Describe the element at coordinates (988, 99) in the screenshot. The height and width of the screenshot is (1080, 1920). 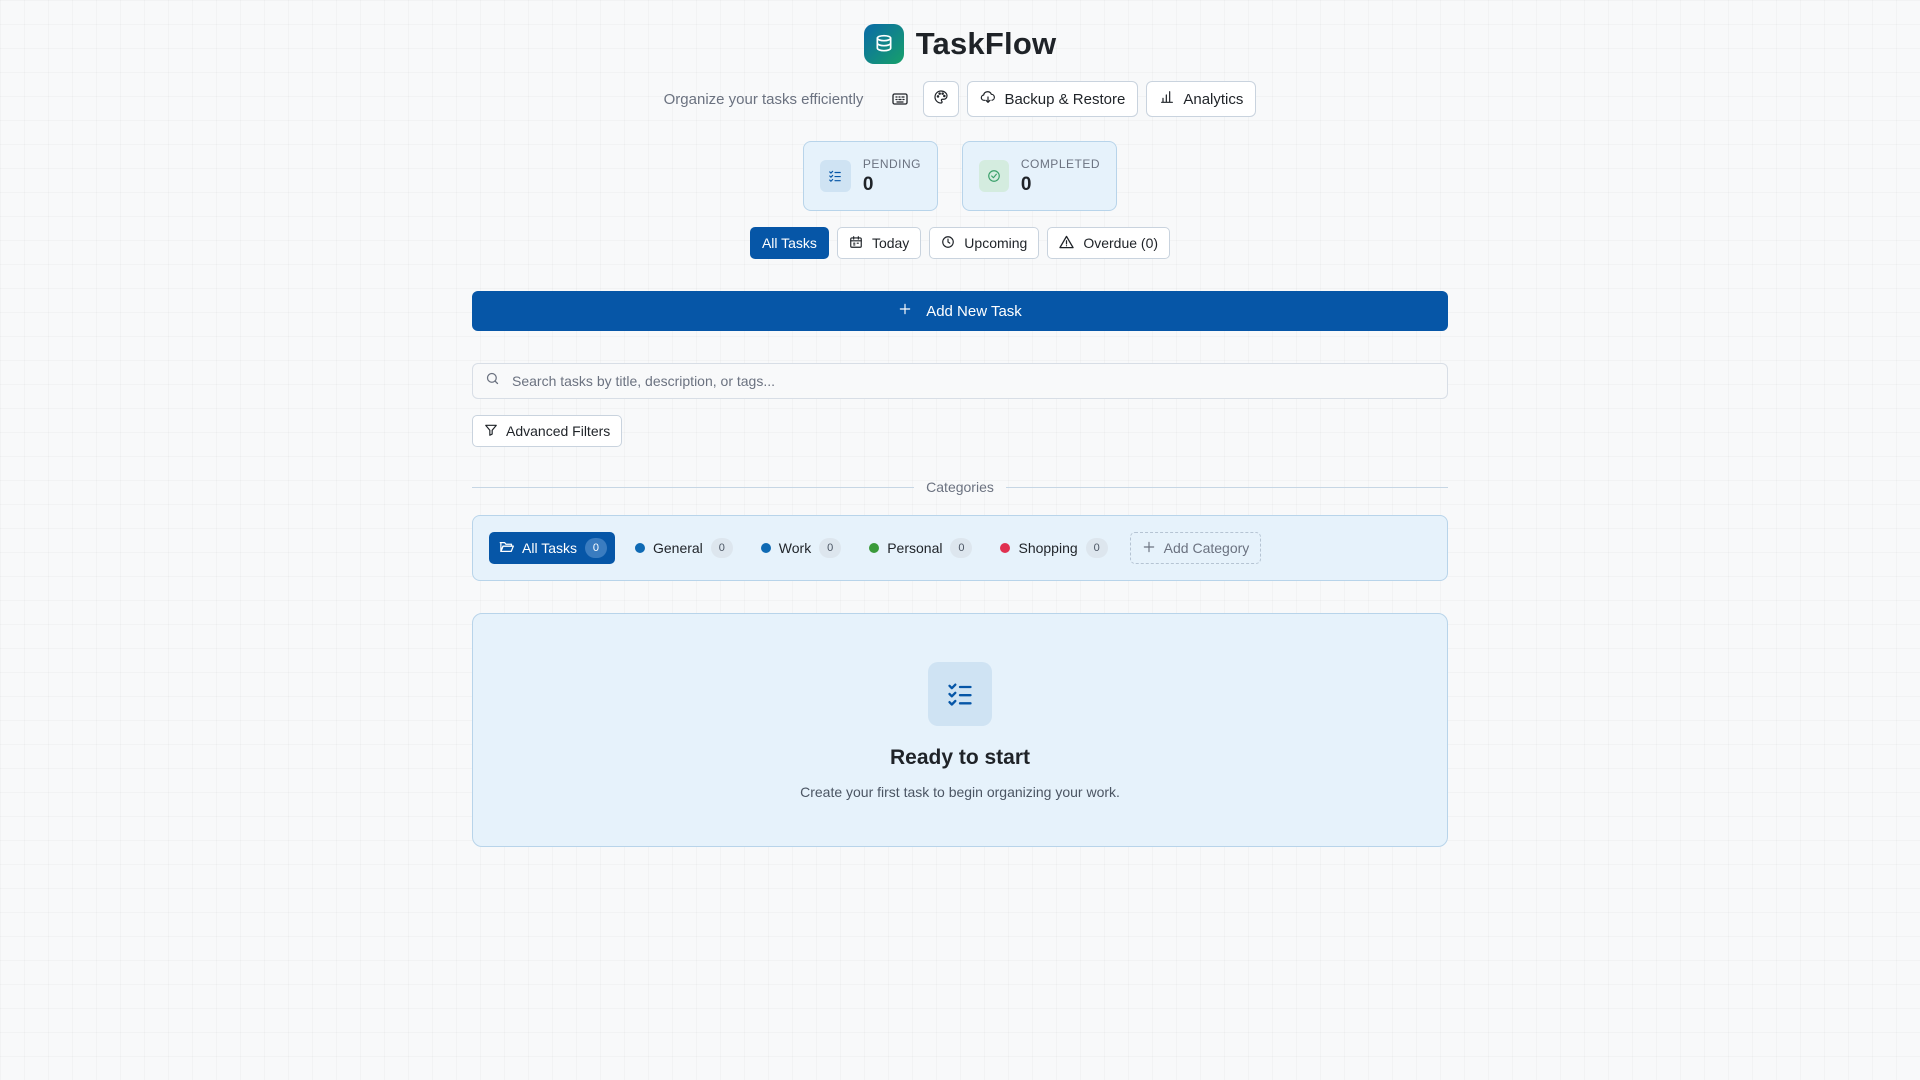
I see `cloud-download-icon` at that location.